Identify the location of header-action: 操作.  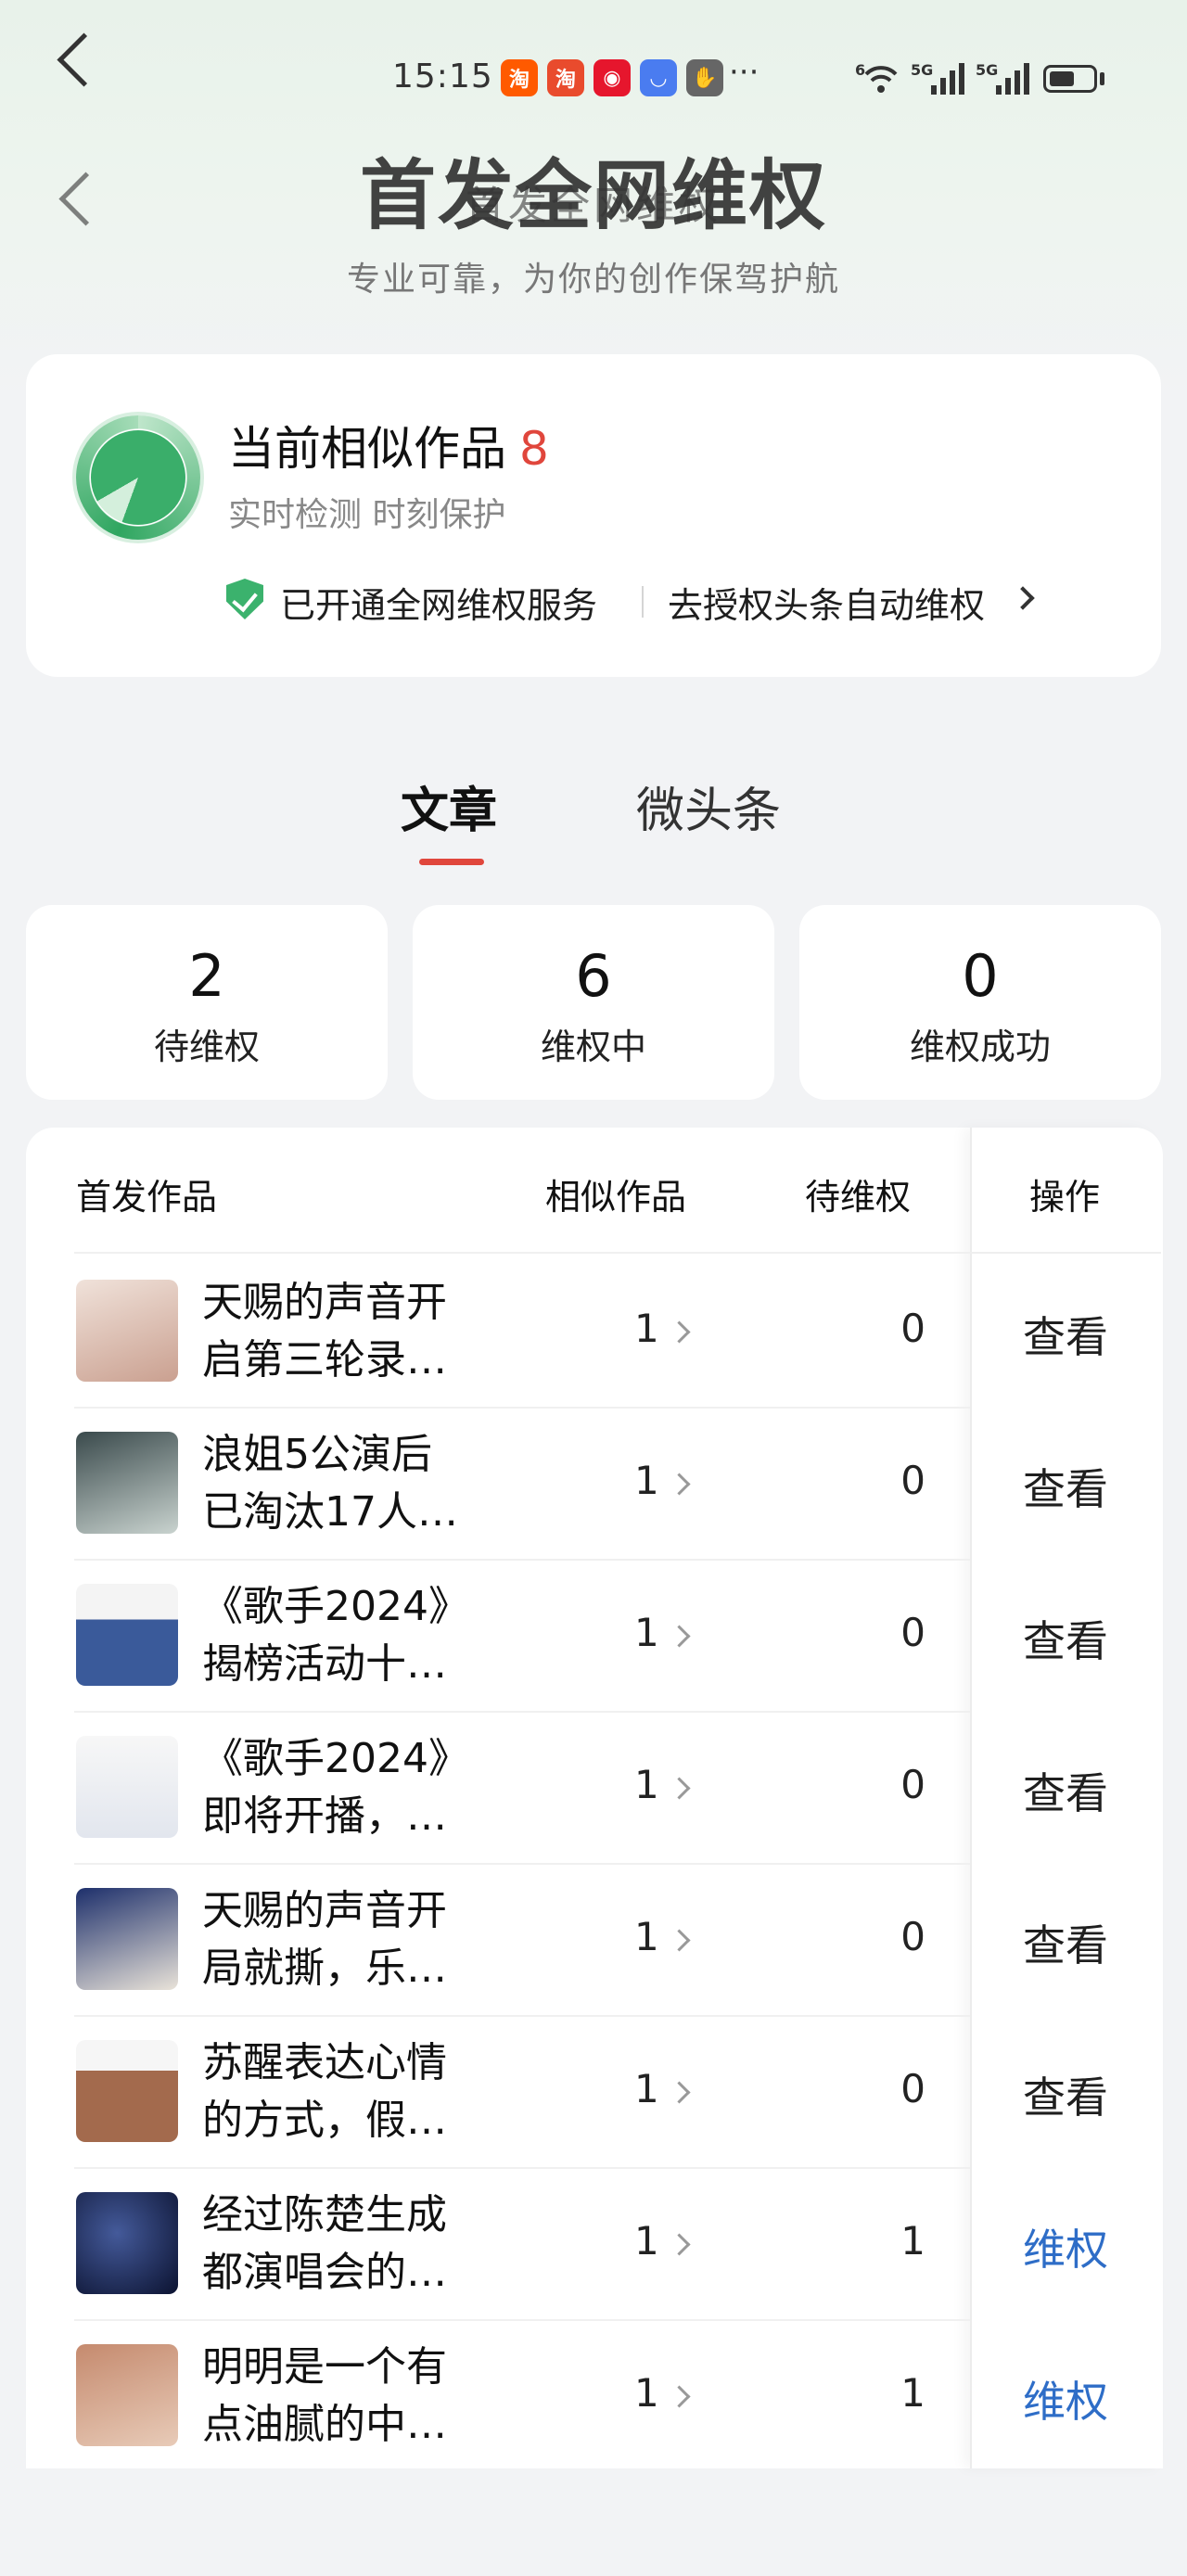
(1065, 1197).